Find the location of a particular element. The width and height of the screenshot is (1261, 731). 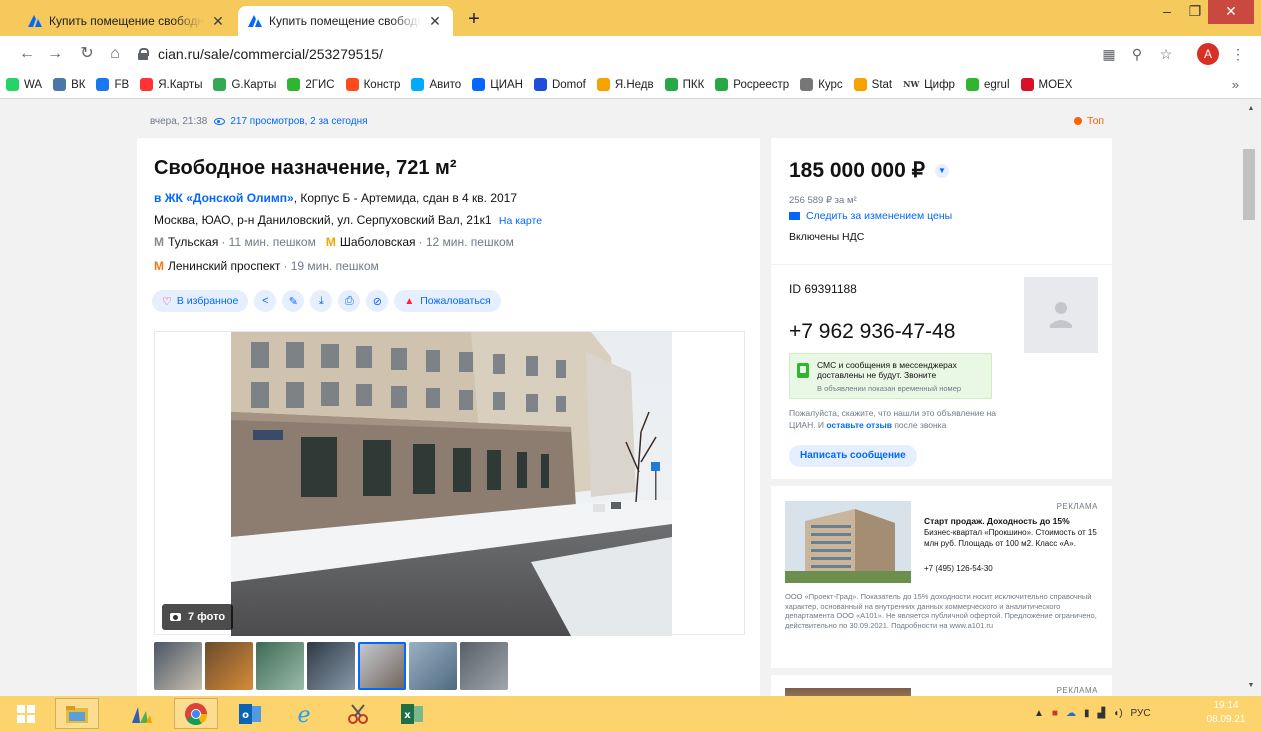

forward-arrow-icon: → is located at coordinates (55, 54).